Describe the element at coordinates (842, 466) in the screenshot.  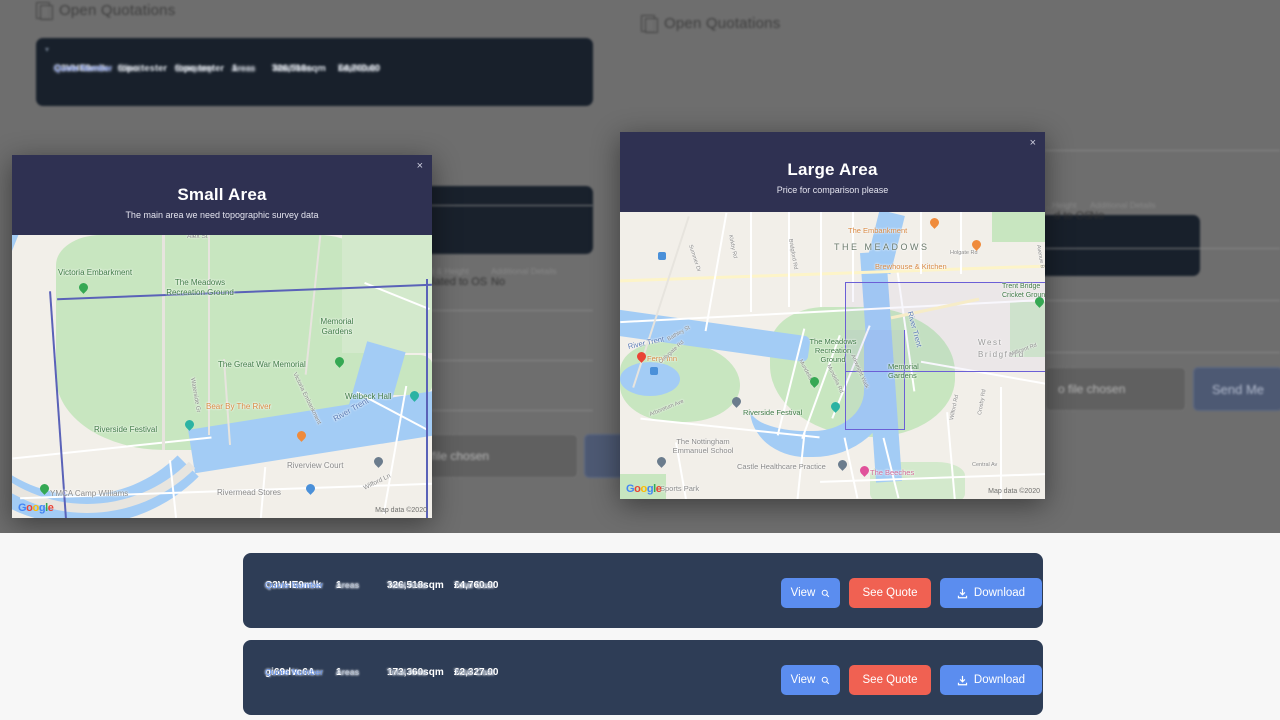
I see `map-pin-clinic` at that location.